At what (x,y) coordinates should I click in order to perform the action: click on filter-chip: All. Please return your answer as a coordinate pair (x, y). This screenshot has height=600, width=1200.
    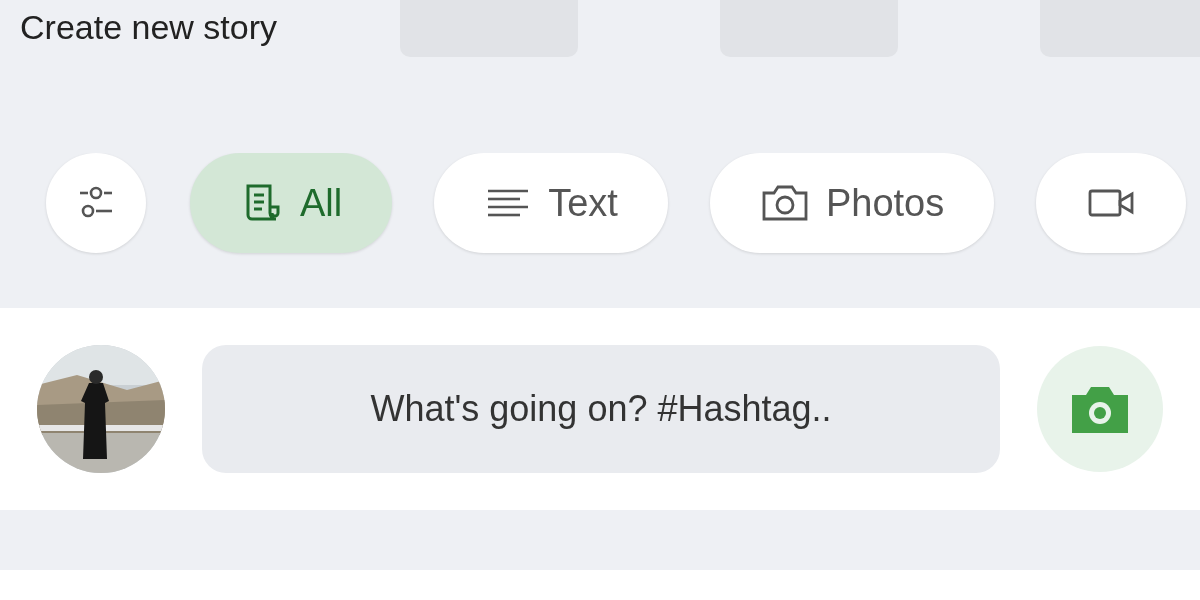
    Looking at the image, I should click on (291, 203).